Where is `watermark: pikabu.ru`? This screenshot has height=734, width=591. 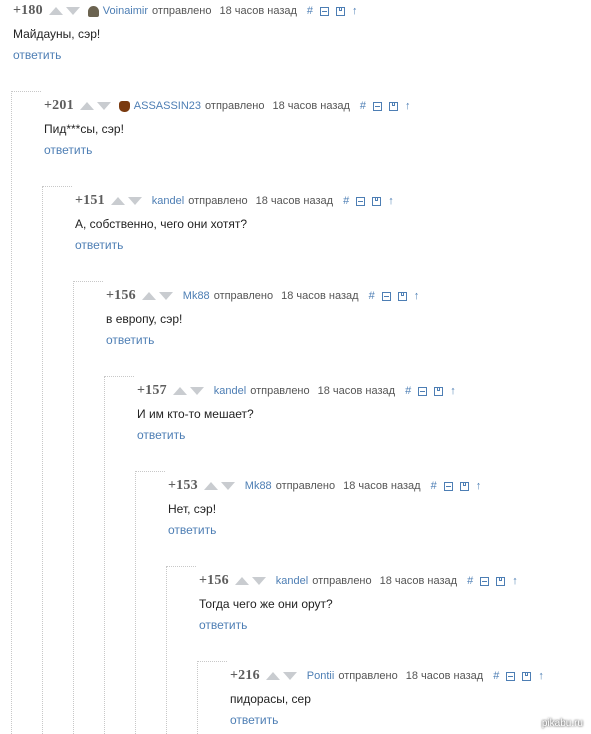
watermark: pikabu.ru is located at coordinates (562, 723).